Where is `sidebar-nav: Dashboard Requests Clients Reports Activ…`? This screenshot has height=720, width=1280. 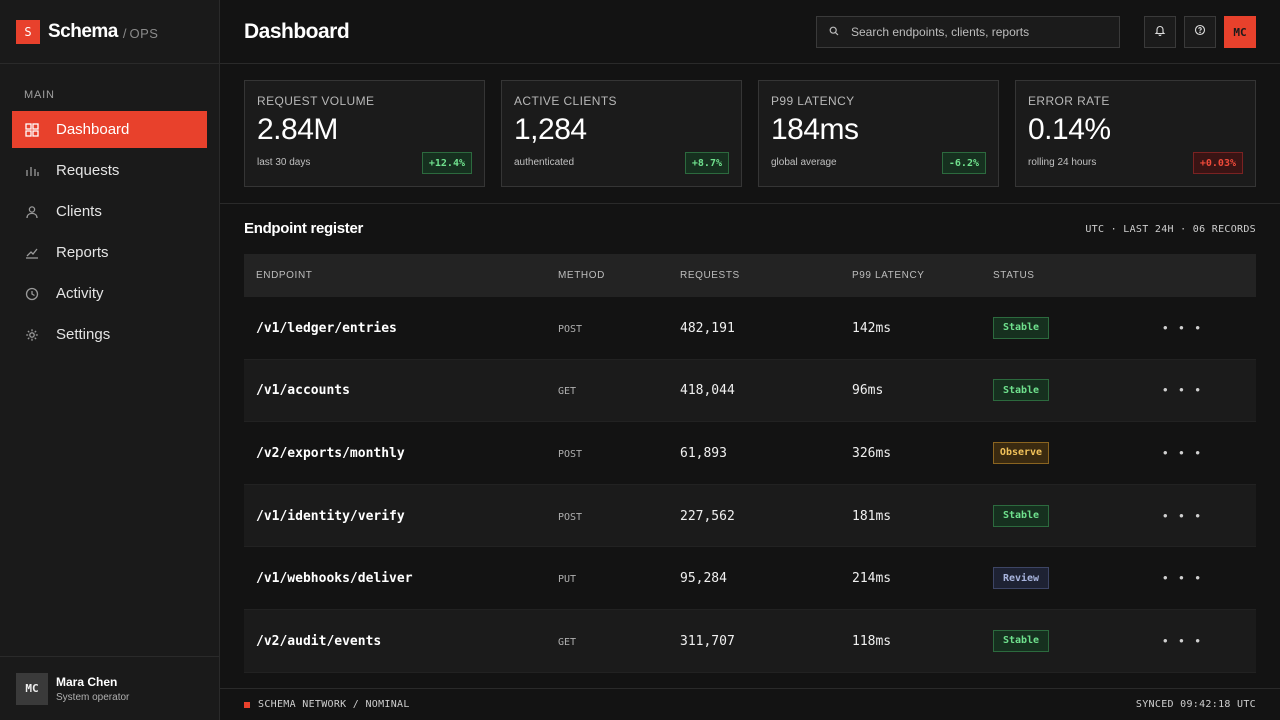 sidebar-nav: Dashboard Requests Clients Reports Activ… is located at coordinates (109, 234).